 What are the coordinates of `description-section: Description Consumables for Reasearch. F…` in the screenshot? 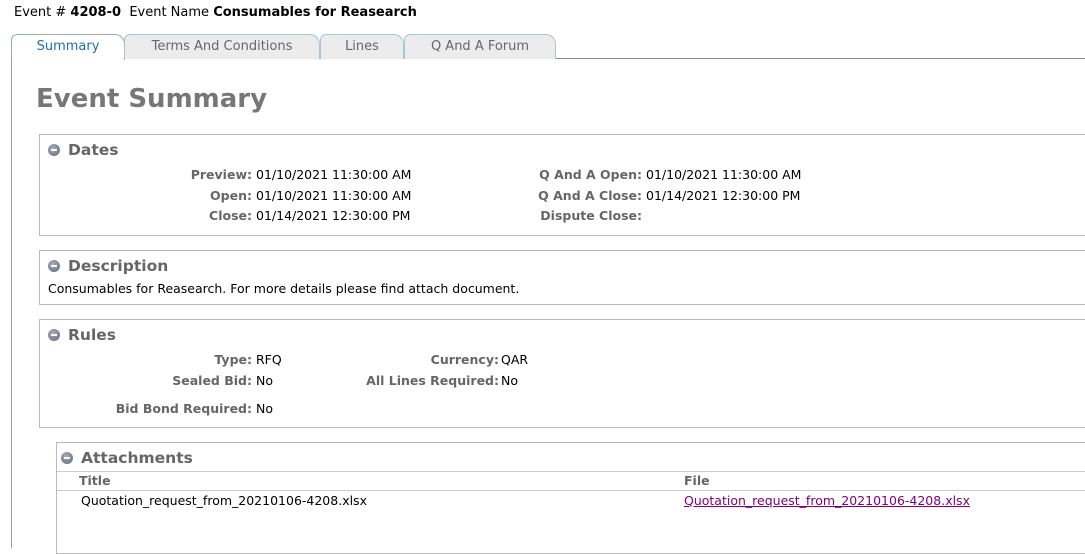 It's located at (562, 277).